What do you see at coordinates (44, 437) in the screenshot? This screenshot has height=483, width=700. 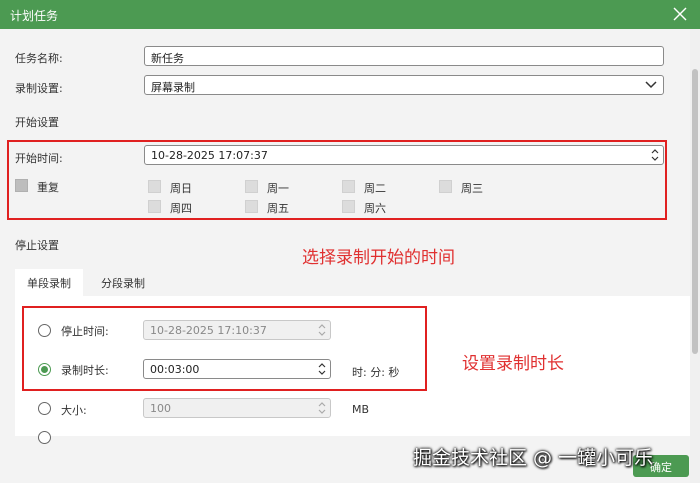 I see `more-option-radio` at bounding box center [44, 437].